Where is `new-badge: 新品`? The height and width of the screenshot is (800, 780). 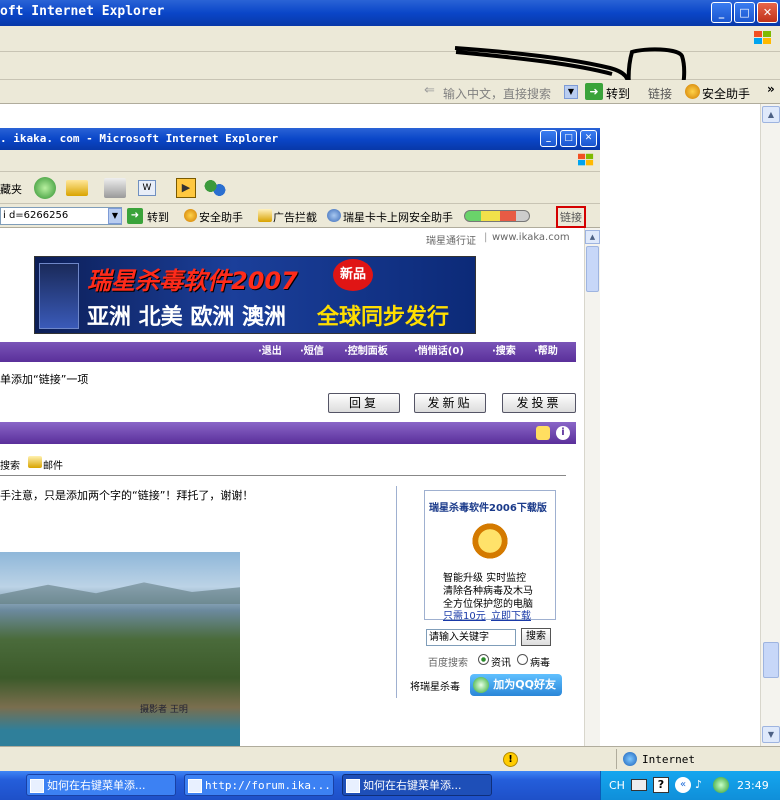 new-badge: 新品 is located at coordinates (353, 275).